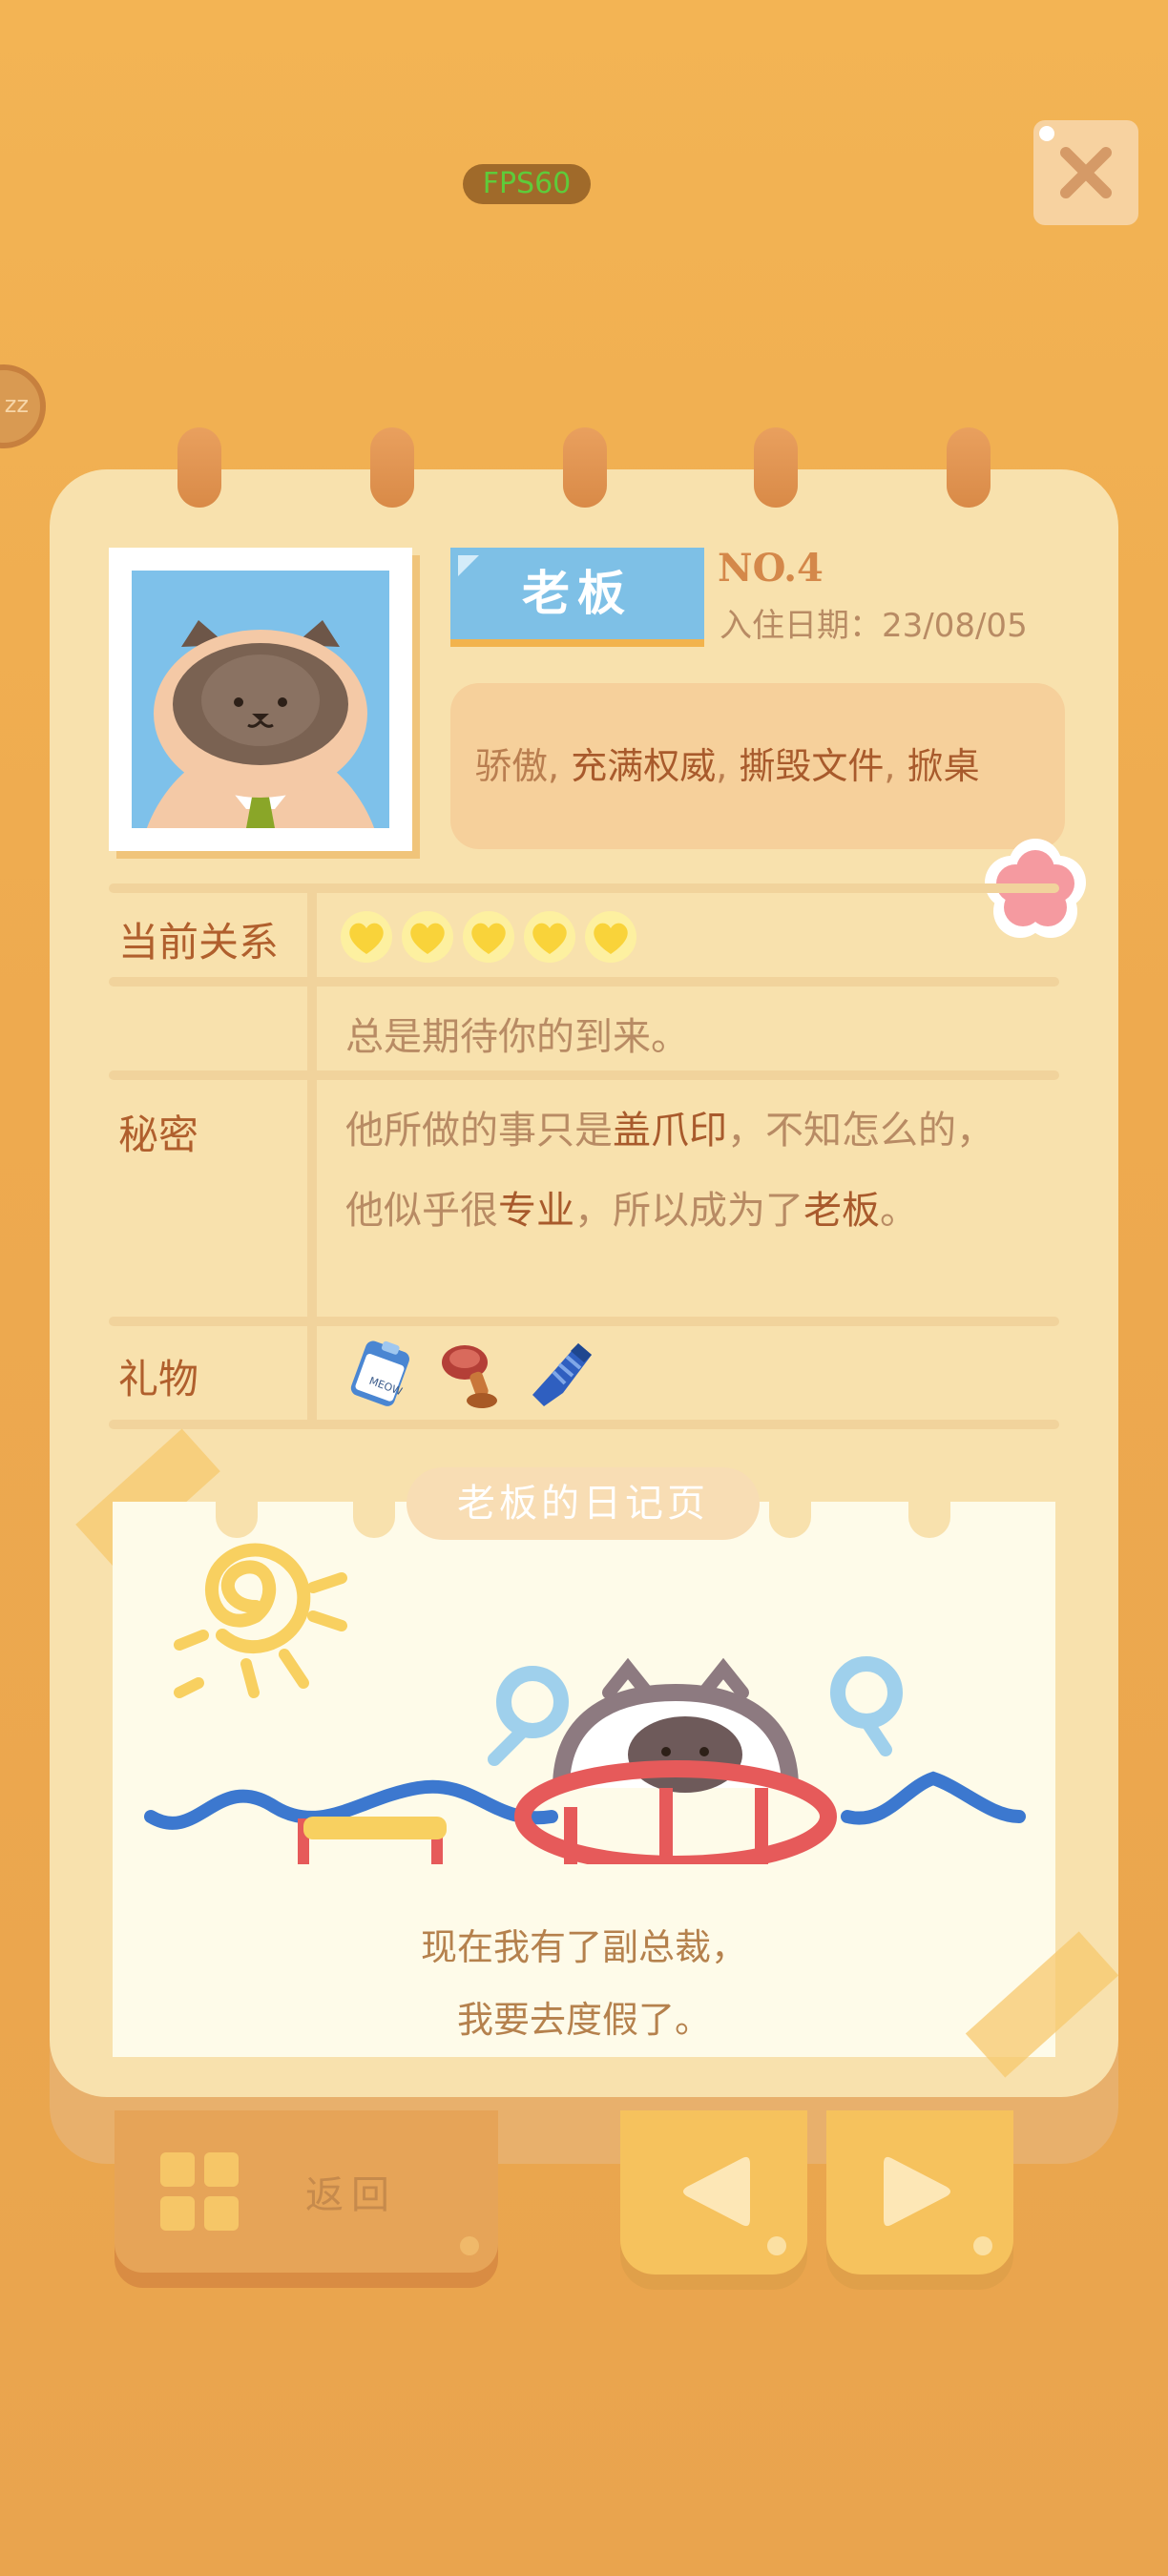 This screenshot has height=2576, width=1168. I want to click on relationship-label: 当前关系, so click(199, 942).